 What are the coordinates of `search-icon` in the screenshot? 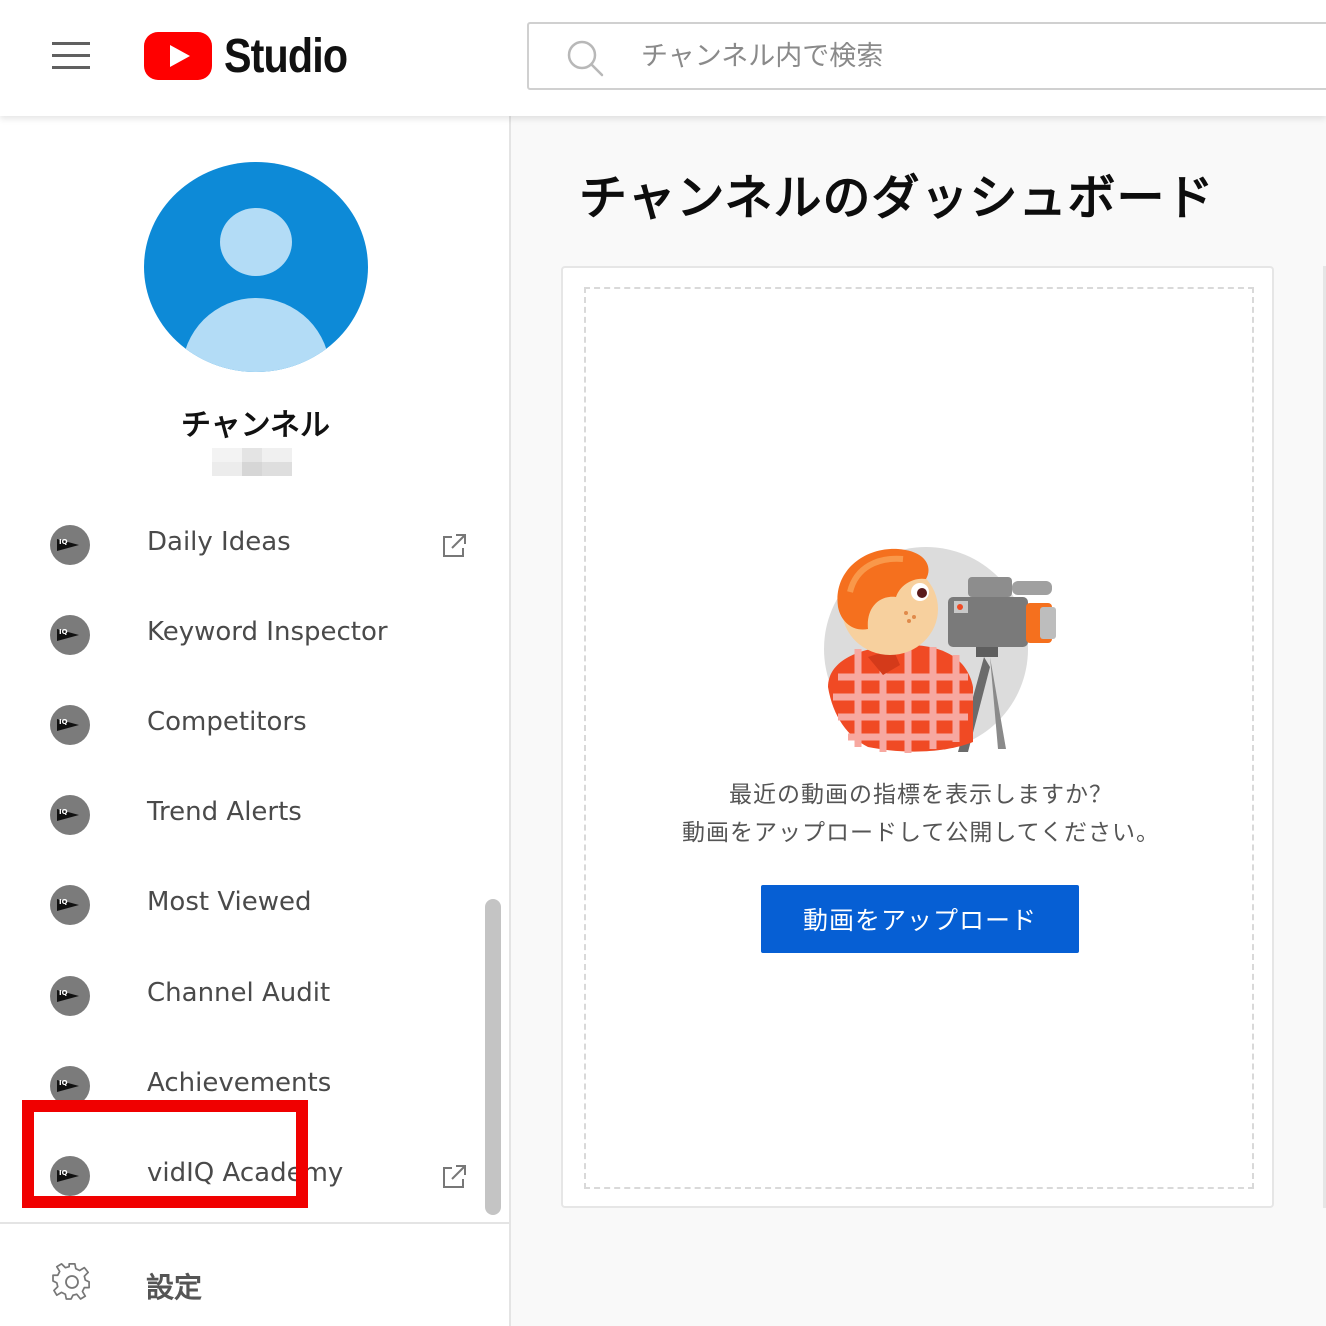 It's located at (585, 58).